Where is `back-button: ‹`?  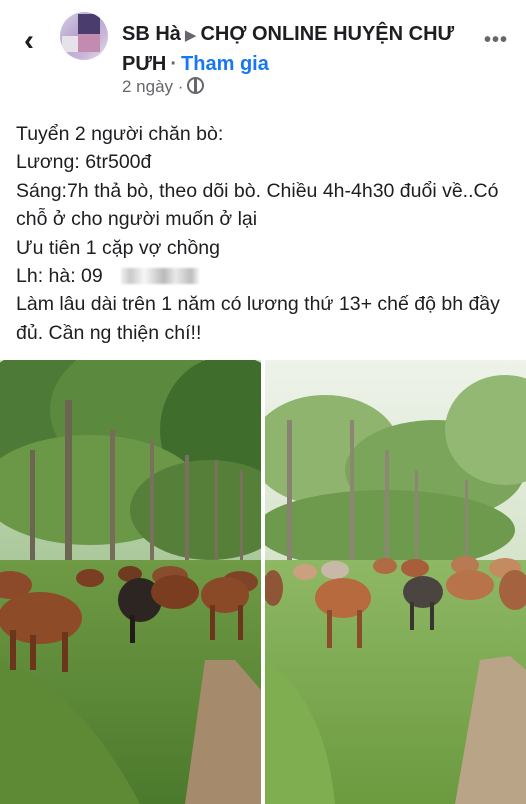 back-button: ‹ is located at coordinates (29, 41).